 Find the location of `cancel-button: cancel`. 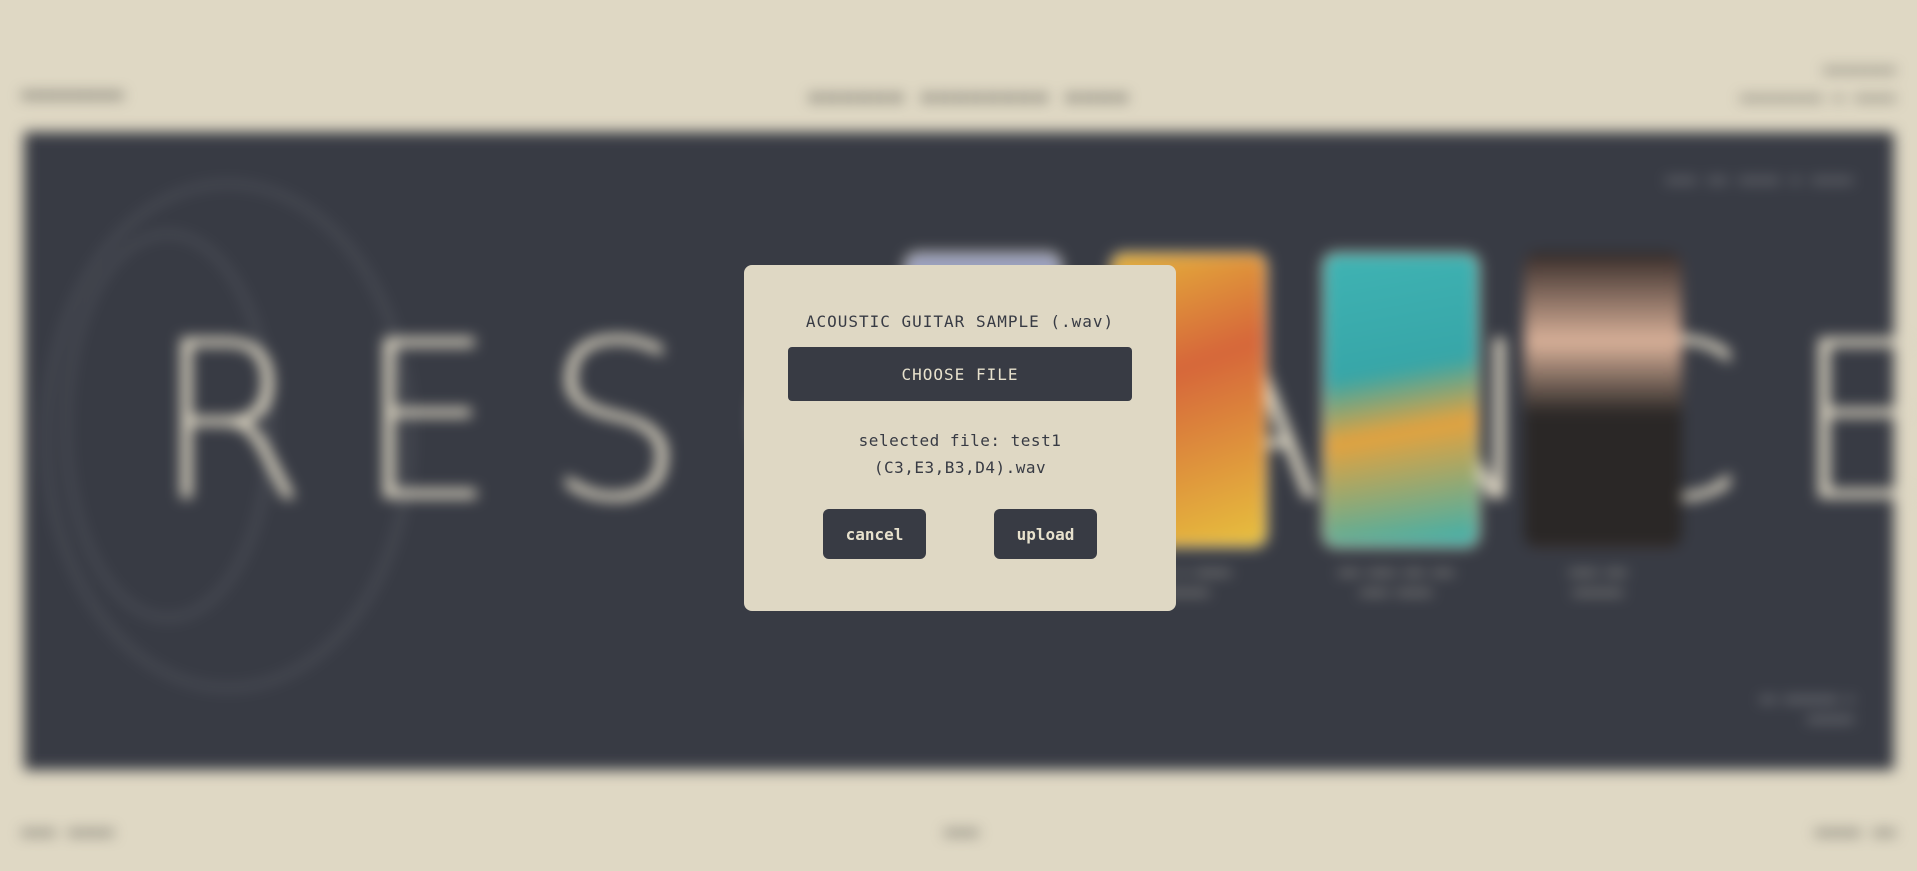

cancel-button: cancel is located at coordinates (874, 534).